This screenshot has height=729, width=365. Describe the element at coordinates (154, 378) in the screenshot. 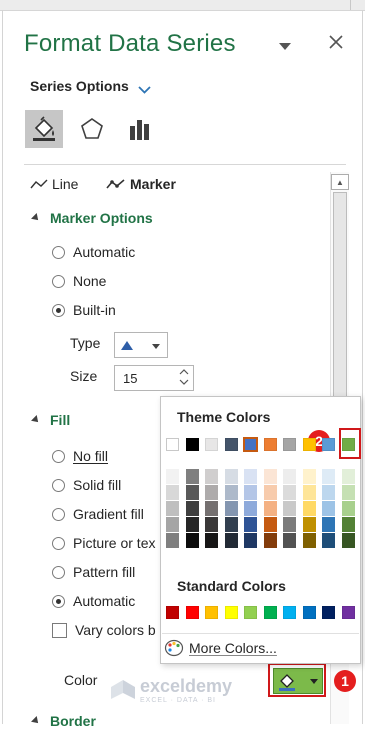

I see `marker-size-spinner: 15` at that location.